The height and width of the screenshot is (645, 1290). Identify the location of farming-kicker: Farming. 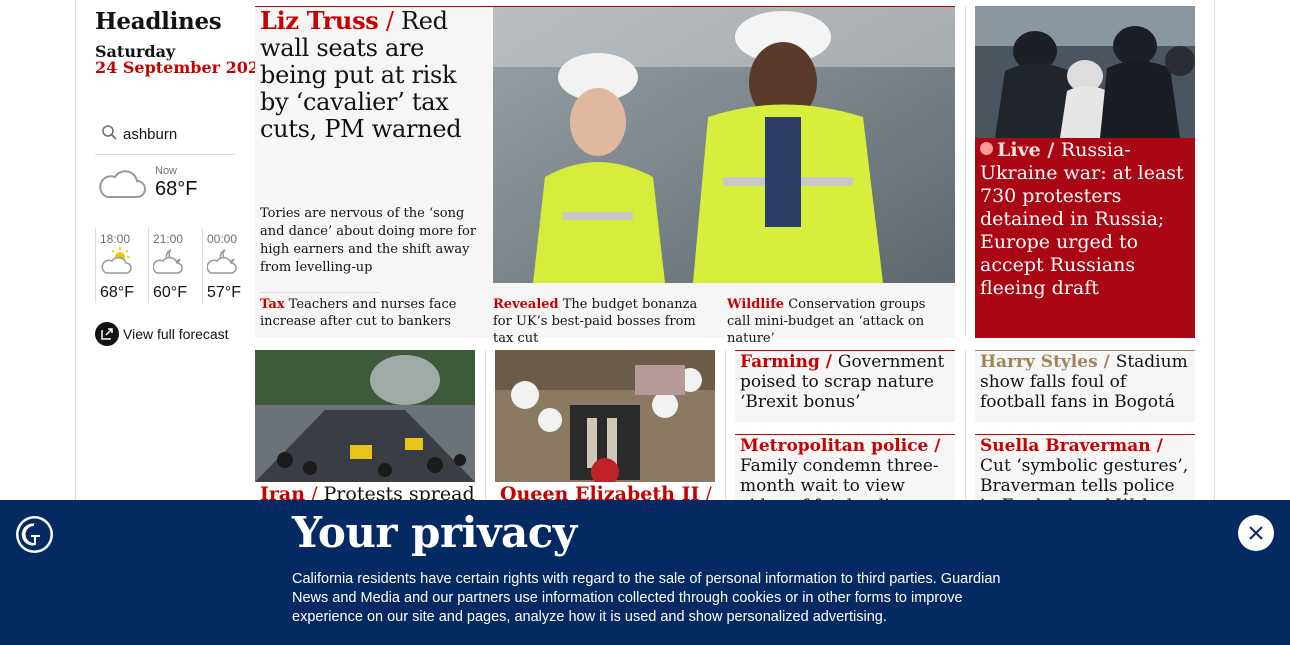
(780, 362).